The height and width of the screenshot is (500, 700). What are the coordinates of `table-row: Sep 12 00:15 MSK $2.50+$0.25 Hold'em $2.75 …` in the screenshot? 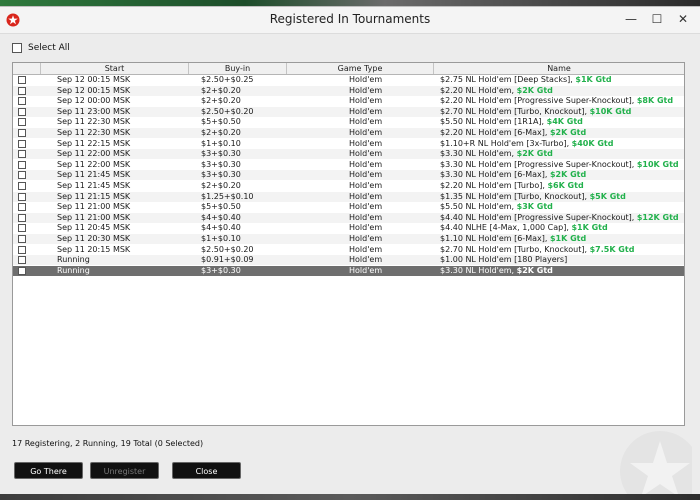 It's located at (348, 80).